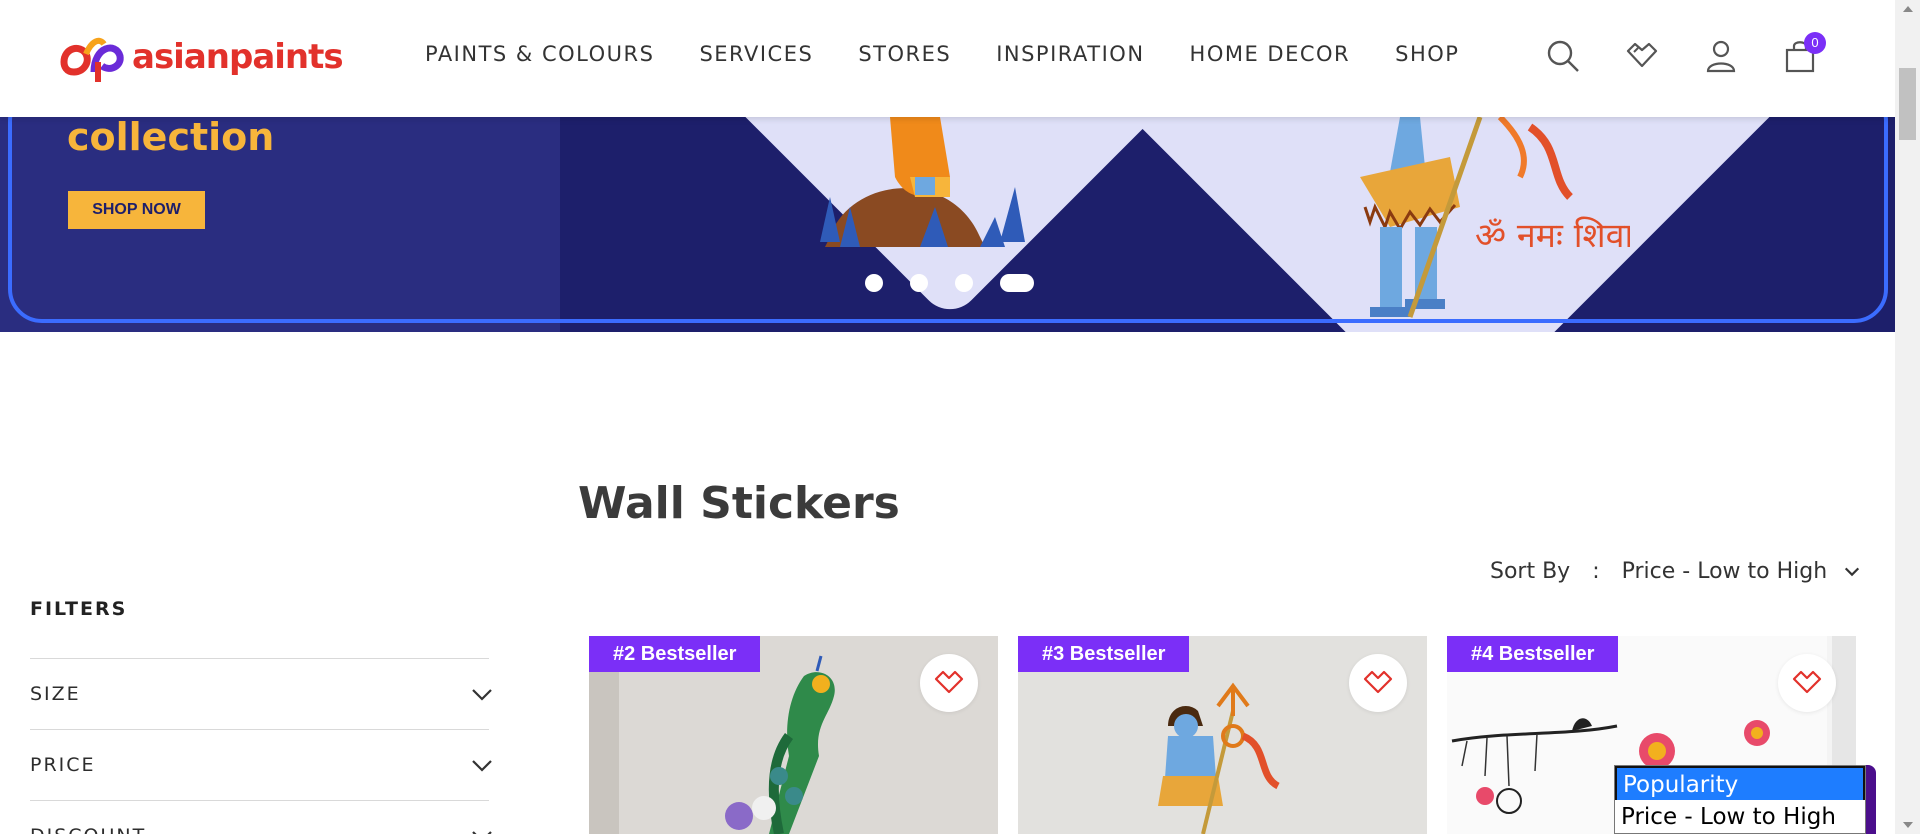  I want to click on sort-option-popularity: Popularity, so click(1740, 783).